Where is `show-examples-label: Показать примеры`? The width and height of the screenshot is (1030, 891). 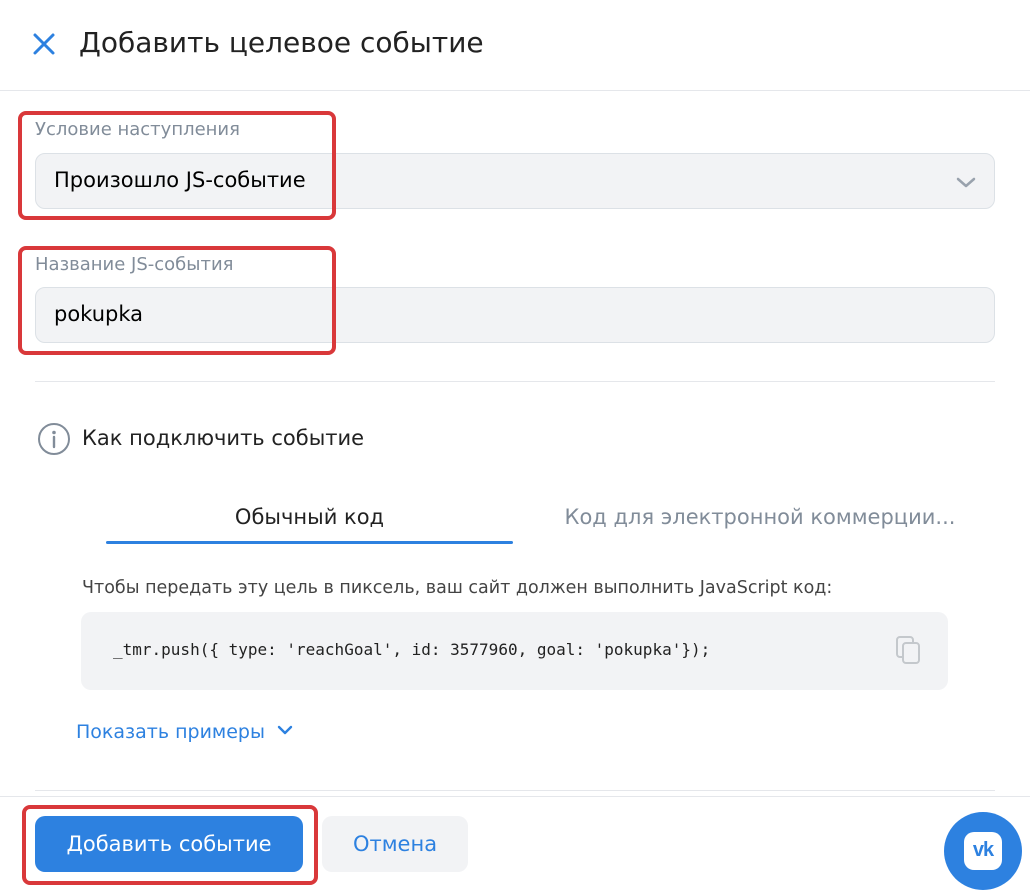 show-examples-label: Показать примеры is located at coordinates (170, 732).